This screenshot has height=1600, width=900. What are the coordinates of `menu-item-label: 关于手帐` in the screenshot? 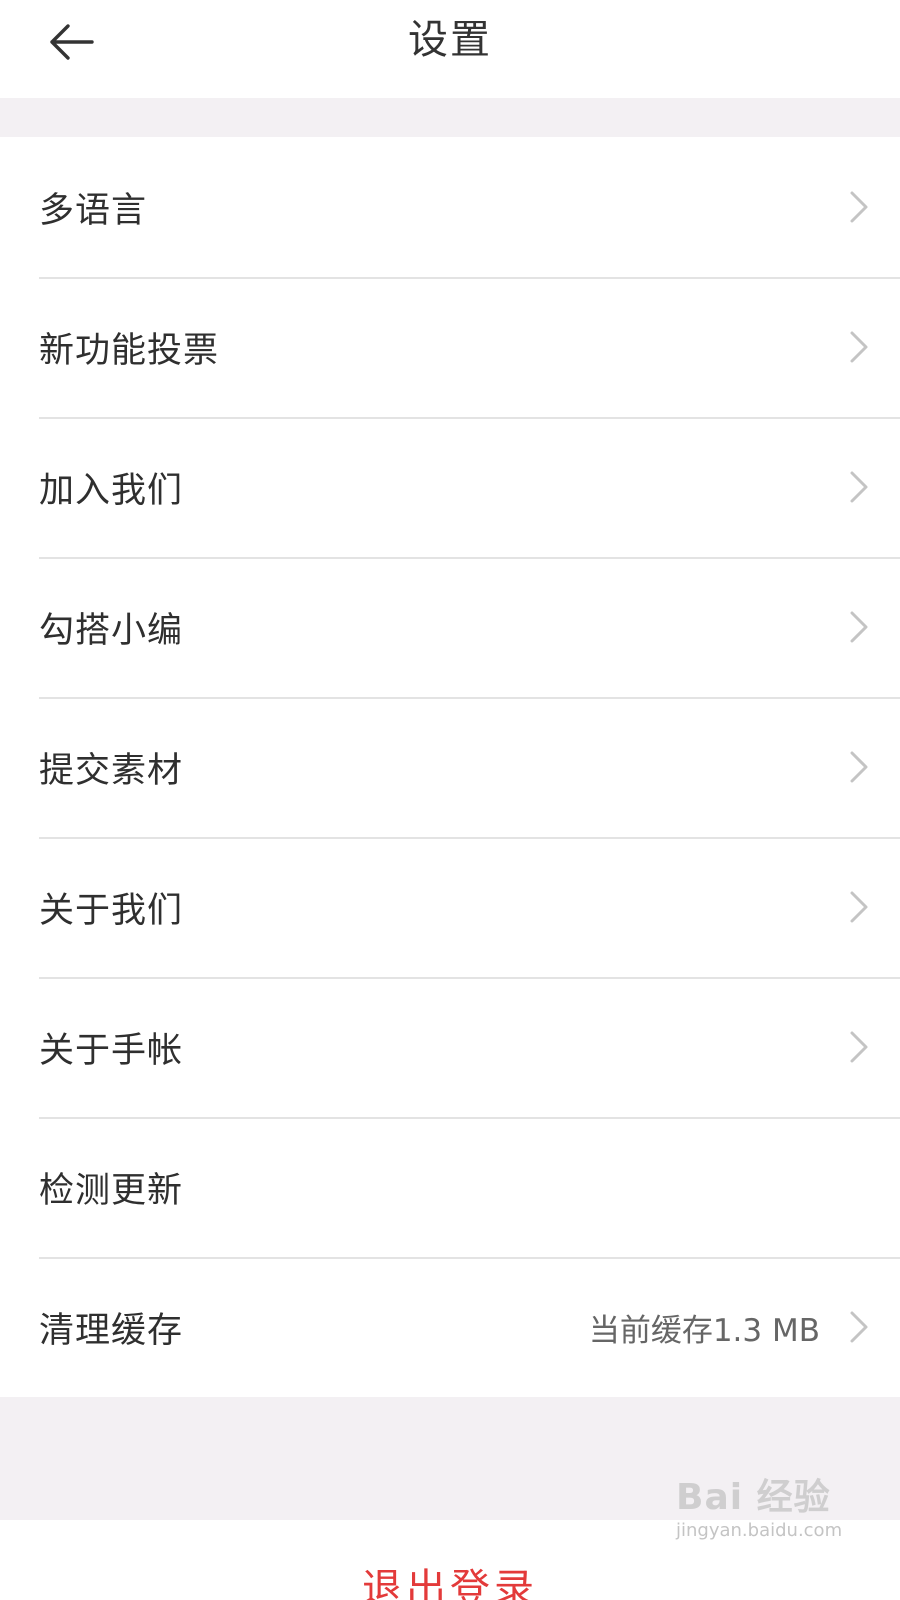 It's located at (111, 1050).